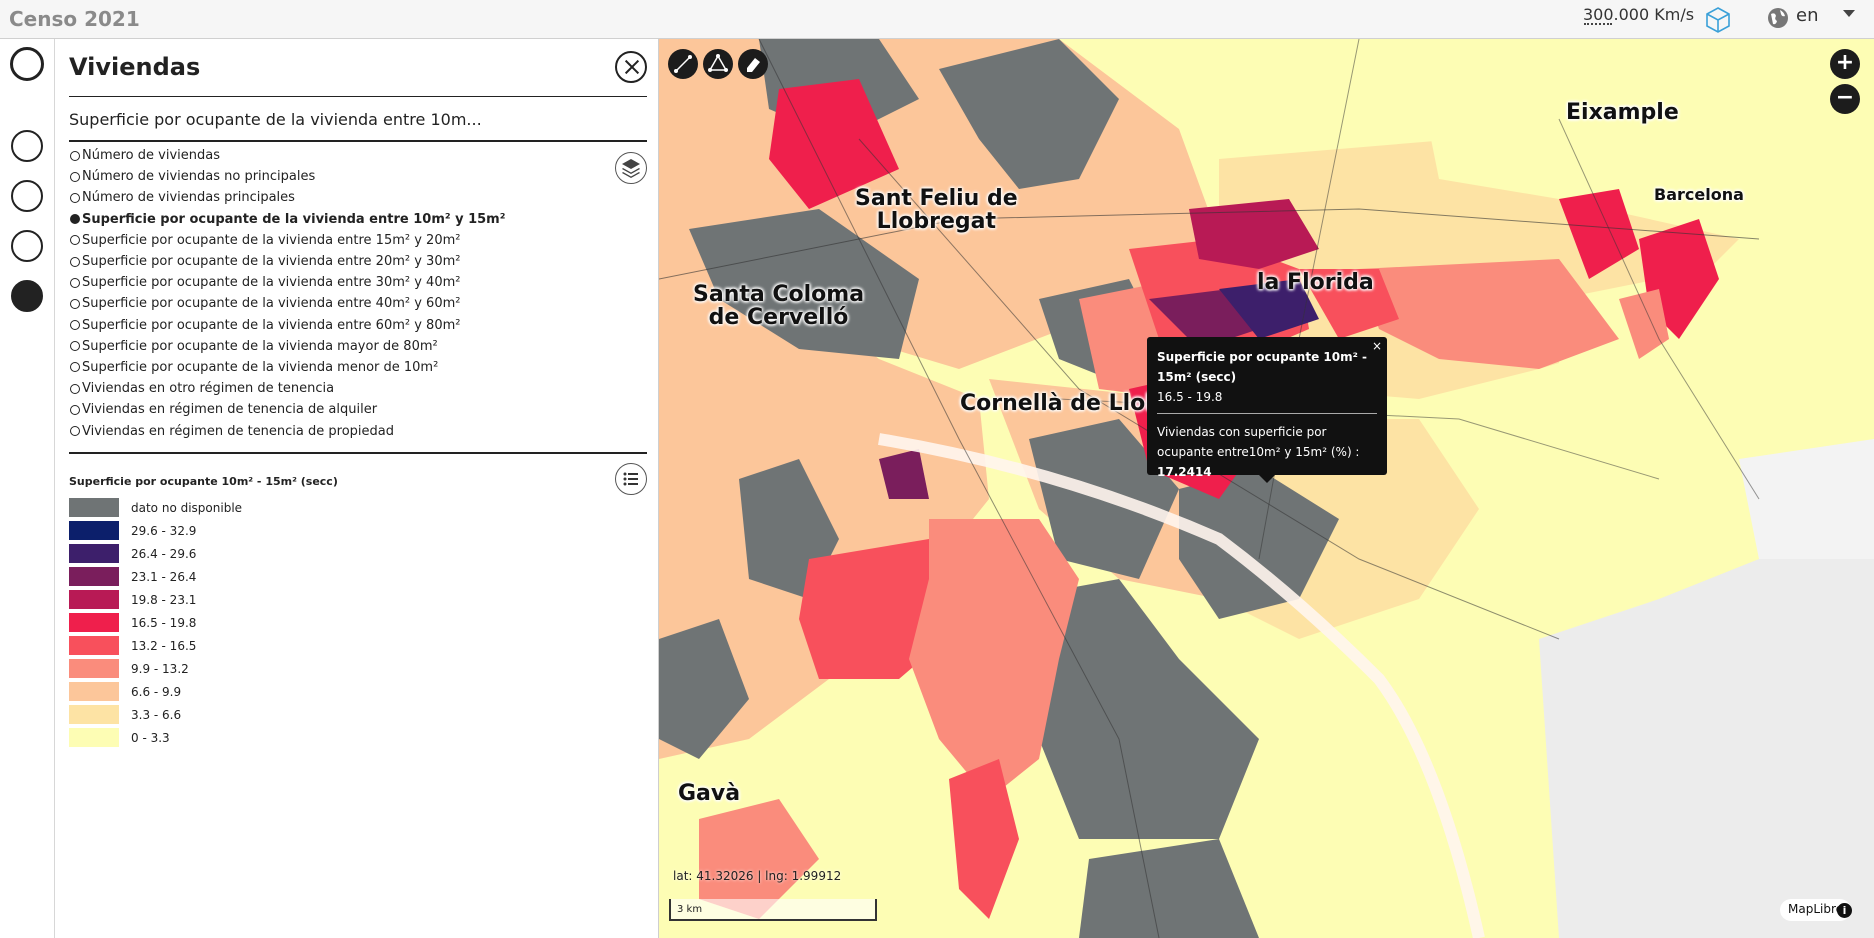 The height and width of the screenshot is (938, 1874). What do you see at coordinates (27, 64) in the screenshot?
I see `rail-main-toggle` at bounding box center [27, 64].